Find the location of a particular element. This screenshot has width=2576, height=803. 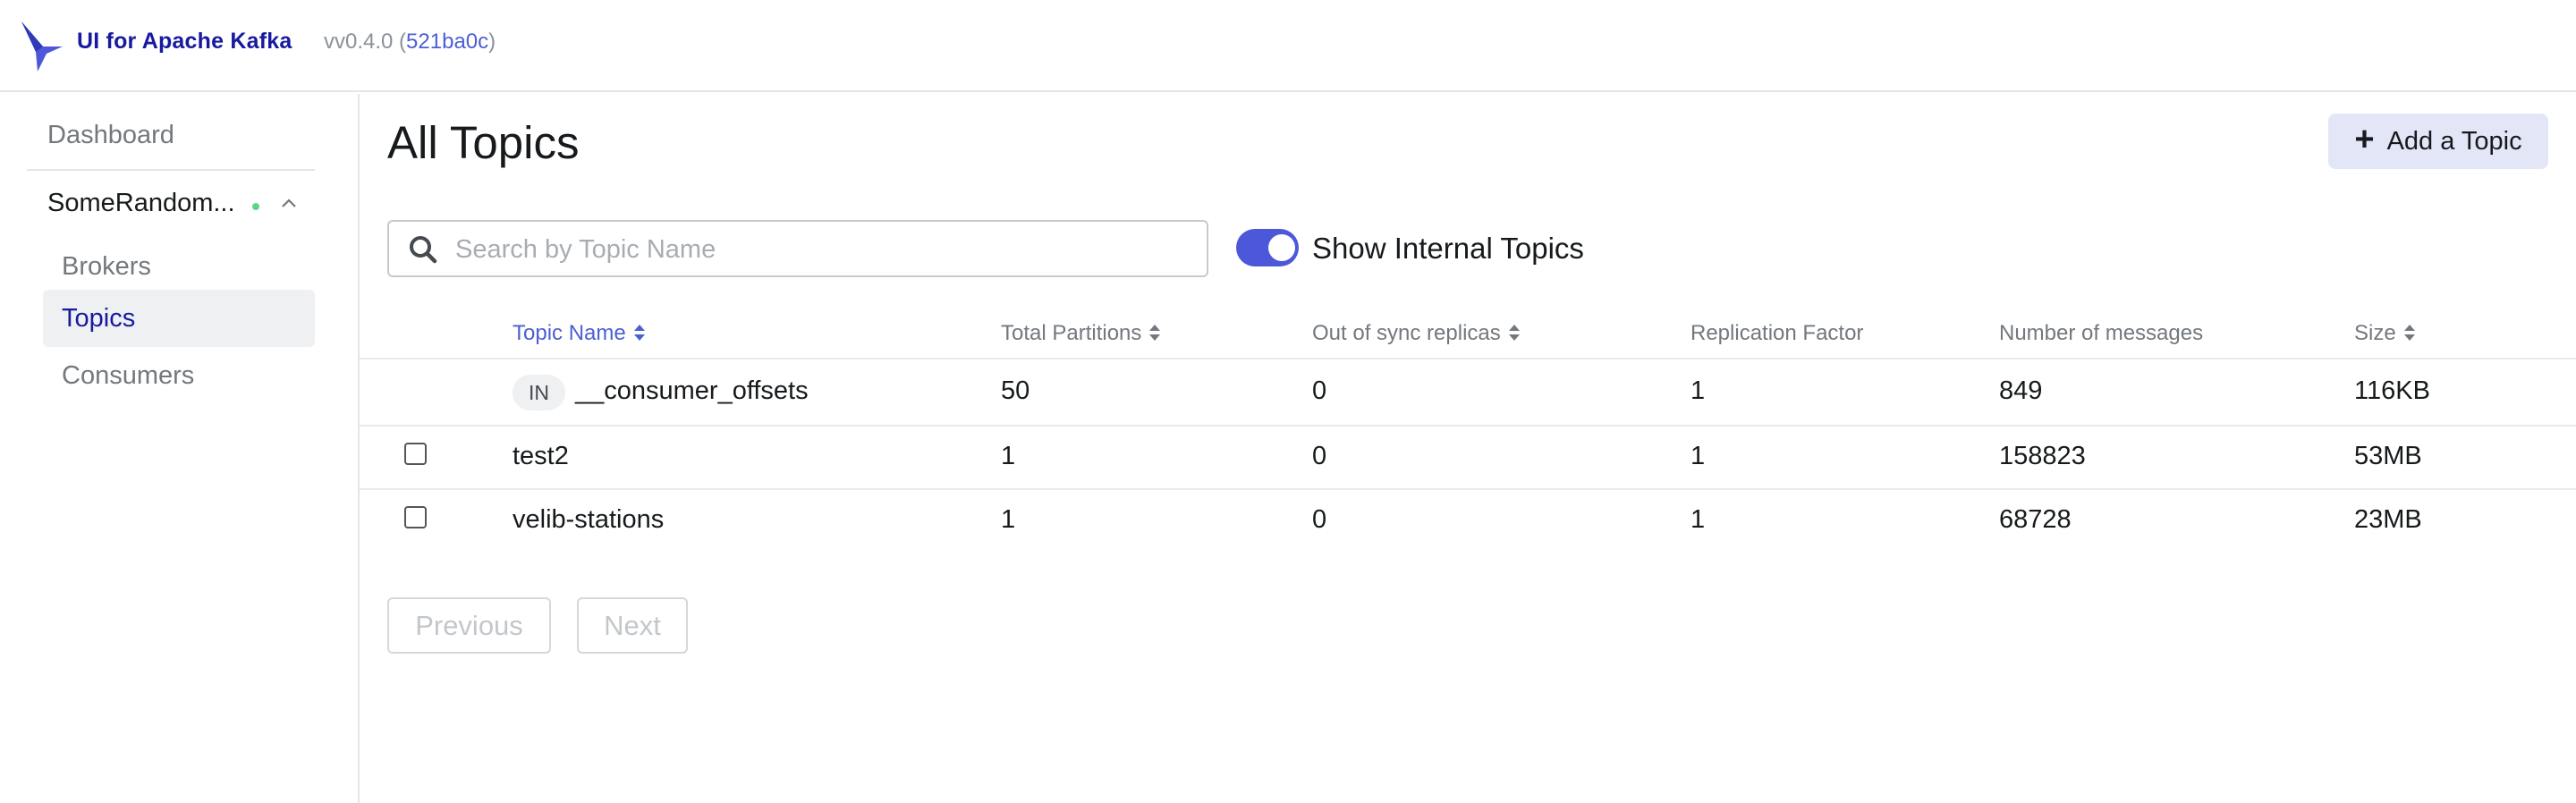

show-internal-topics-toggle is located at coordinates (1267, 247).